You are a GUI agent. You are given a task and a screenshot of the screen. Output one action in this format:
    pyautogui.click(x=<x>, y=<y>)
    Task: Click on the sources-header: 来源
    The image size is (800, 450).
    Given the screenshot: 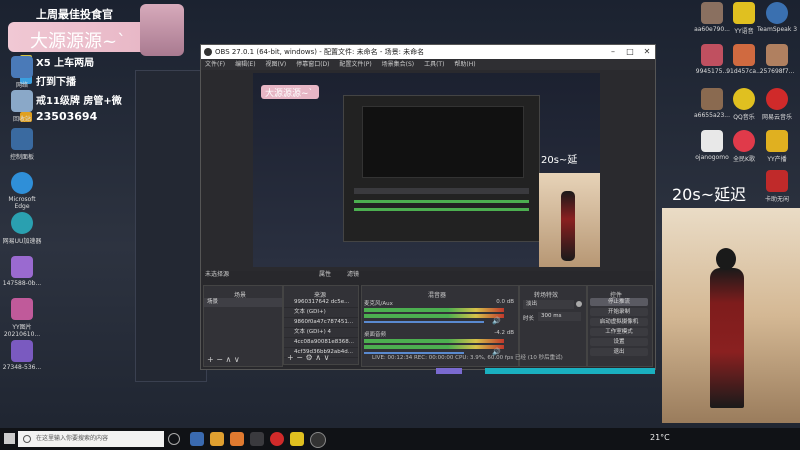 What is the action you would take?
    pyautogui.click(x=320, y=295)
    